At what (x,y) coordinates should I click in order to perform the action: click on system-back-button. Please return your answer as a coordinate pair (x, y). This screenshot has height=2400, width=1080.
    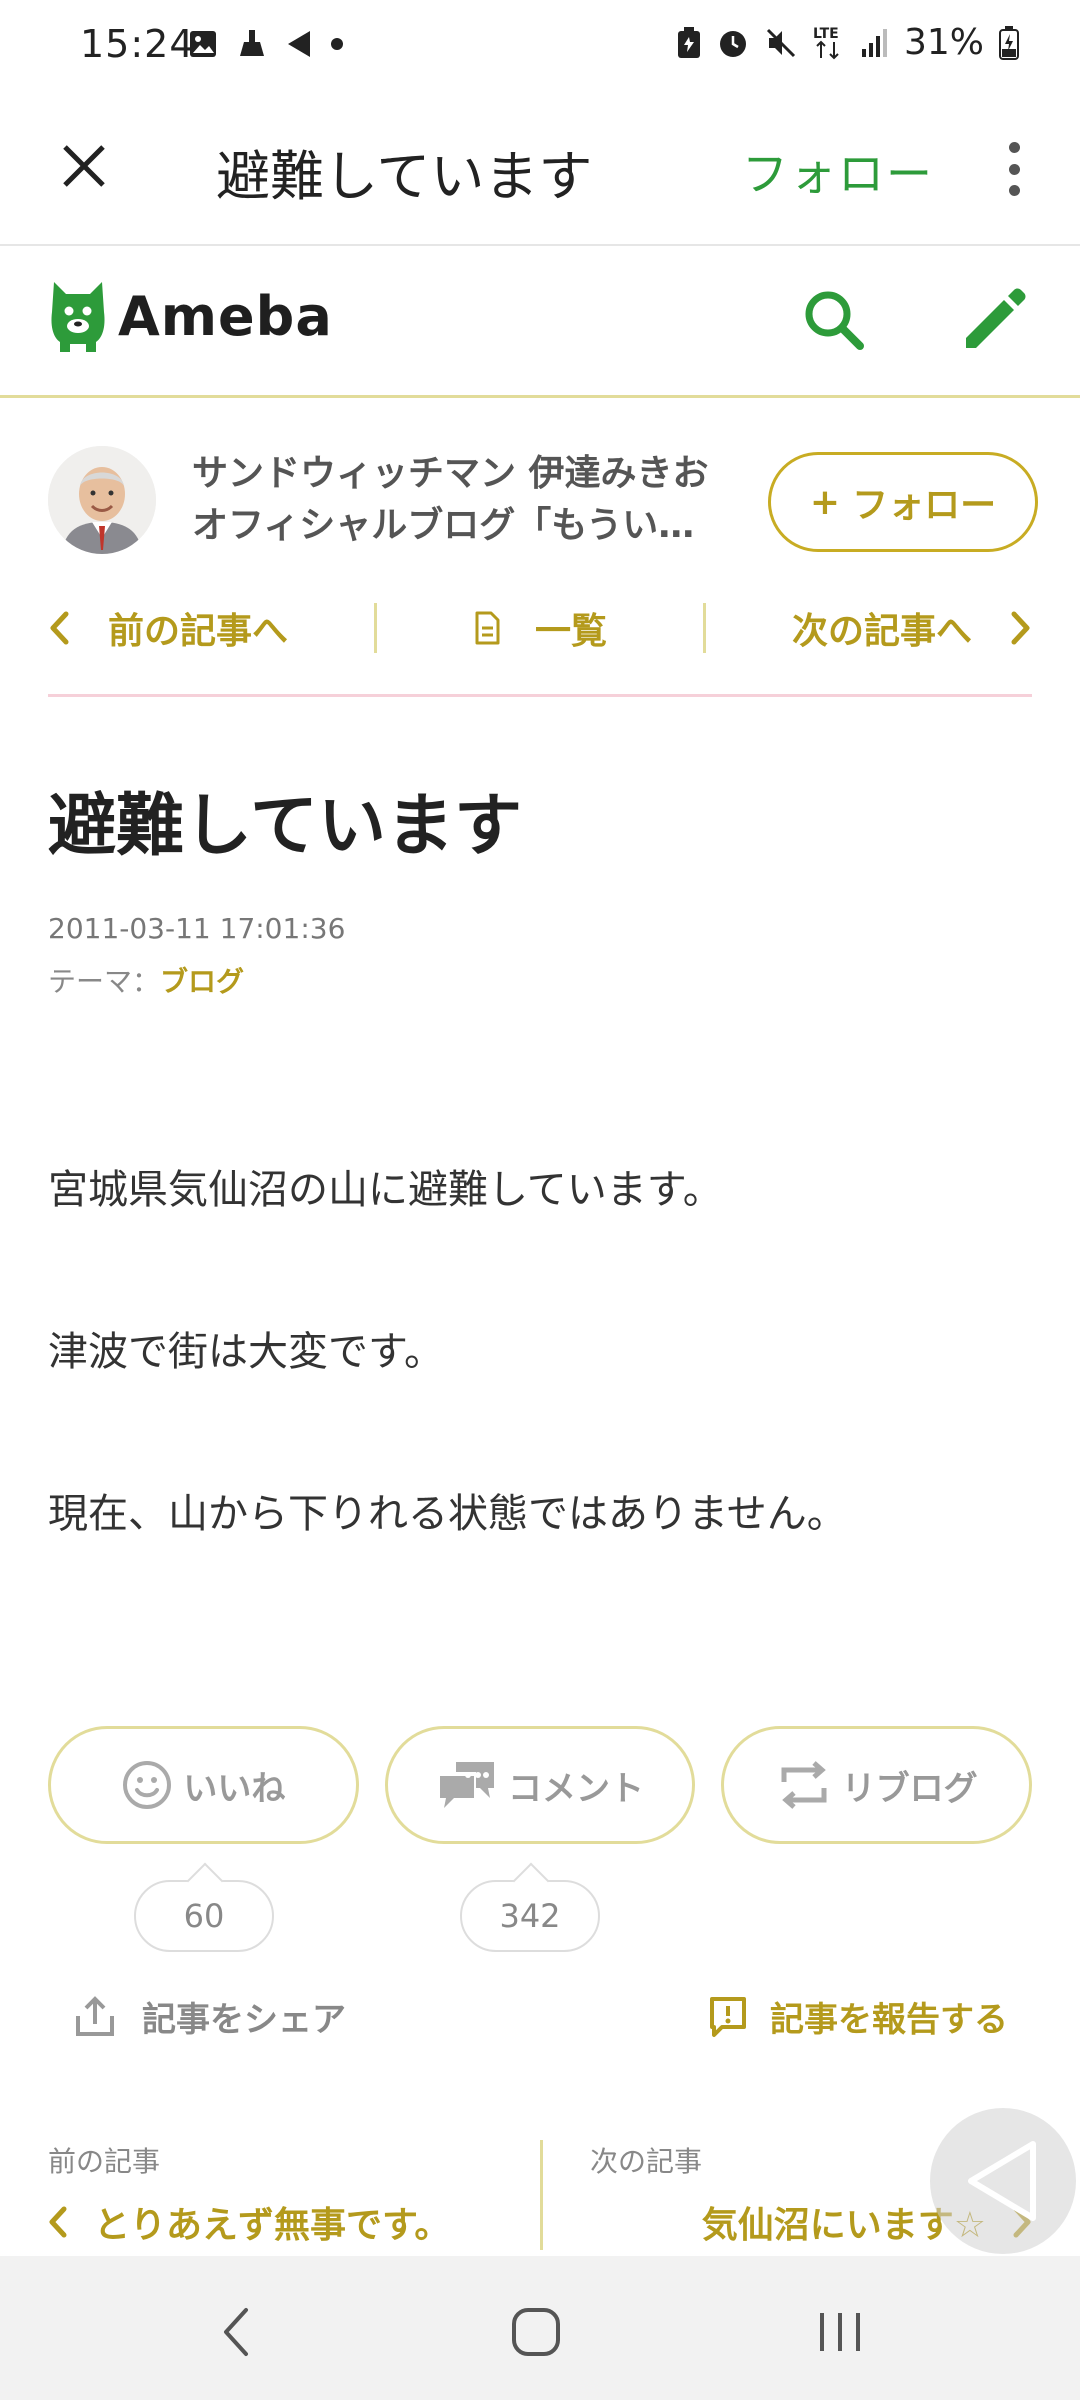
    Looking at the image, I should click on (236, 2332).